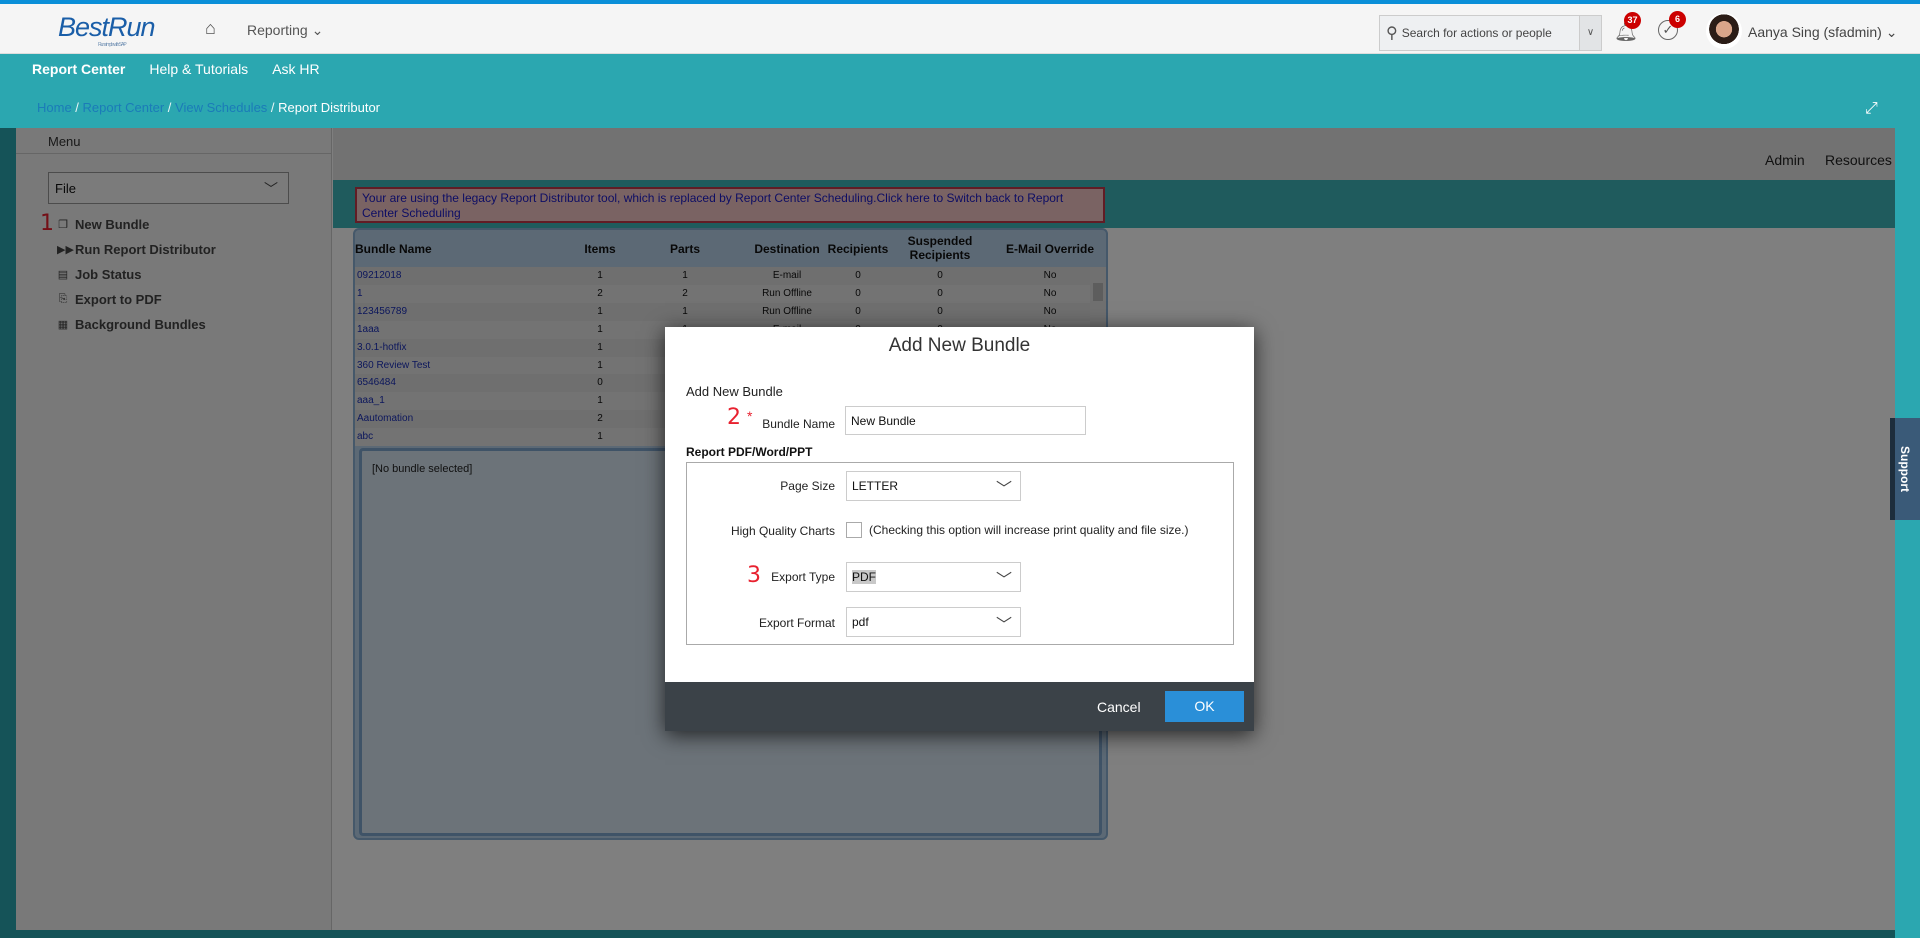 The width and height of the screenshot is (1920, 938). I want to click on dialog-section-title: Add New Bundle, so click(734, 391).